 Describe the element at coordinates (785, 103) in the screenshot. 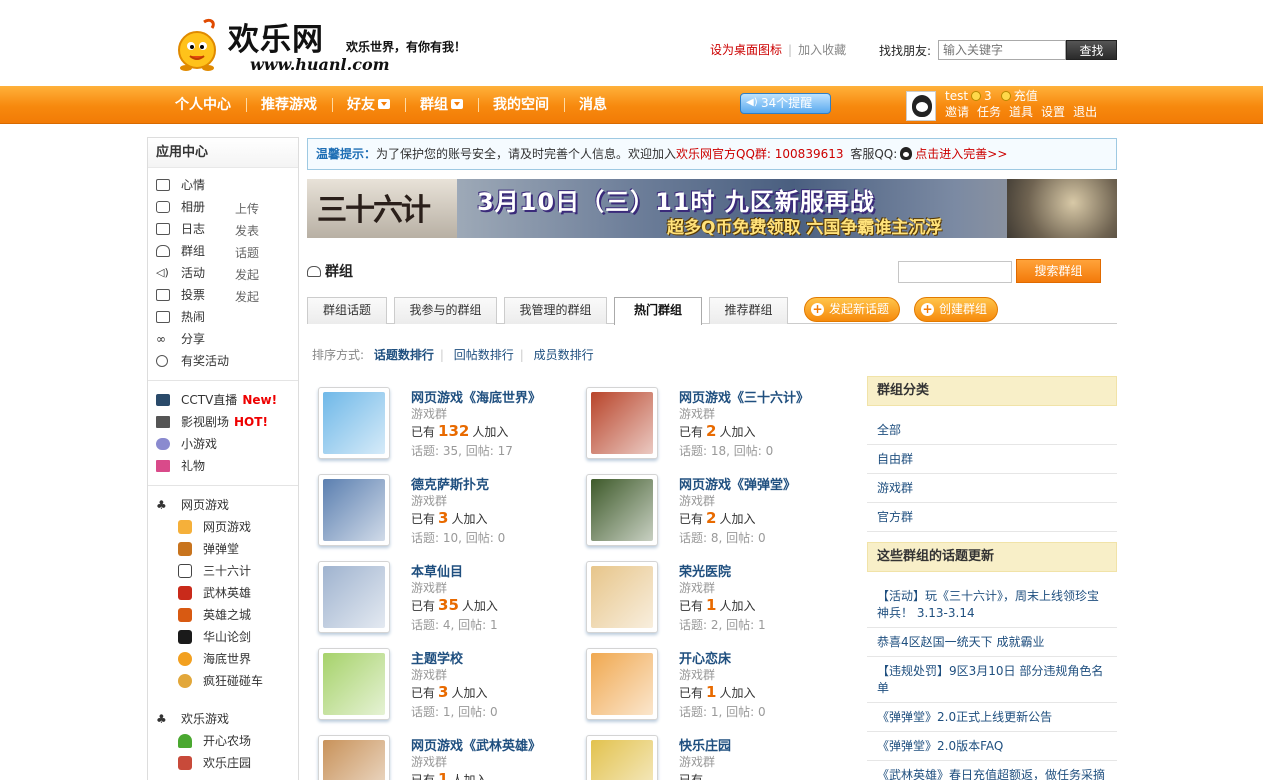

I see `reminders-button: ◀) 34个提醒` at that location.